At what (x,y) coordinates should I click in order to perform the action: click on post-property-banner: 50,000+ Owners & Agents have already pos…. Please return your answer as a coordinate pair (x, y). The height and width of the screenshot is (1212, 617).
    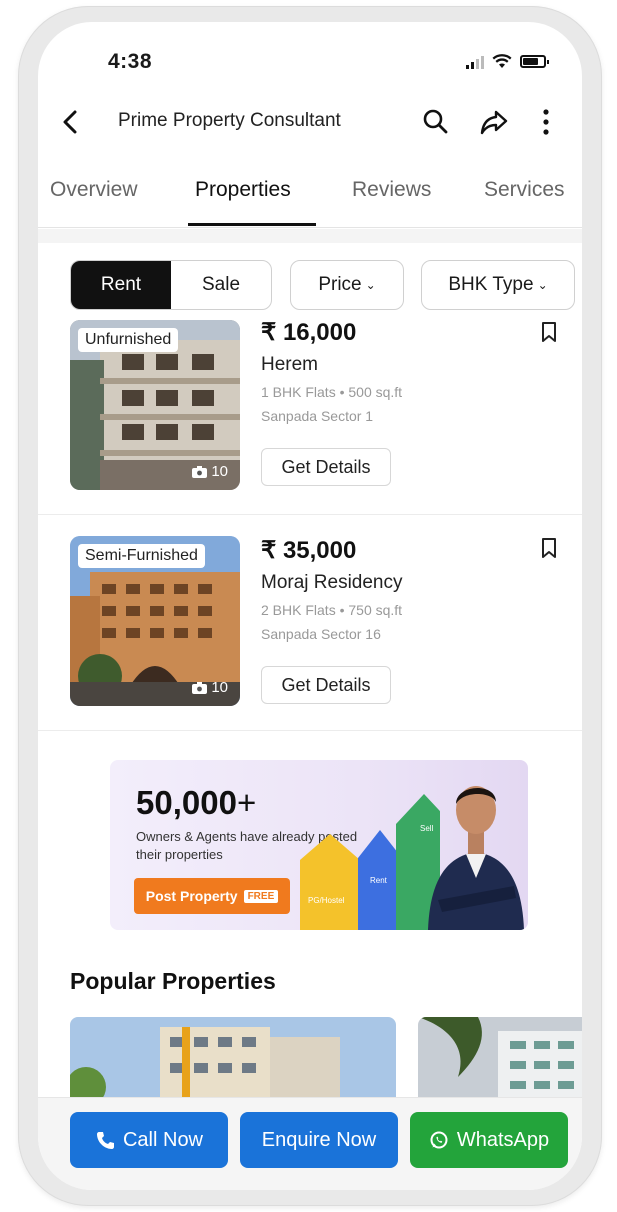
    Looking at the image, I should click on (319, 845).